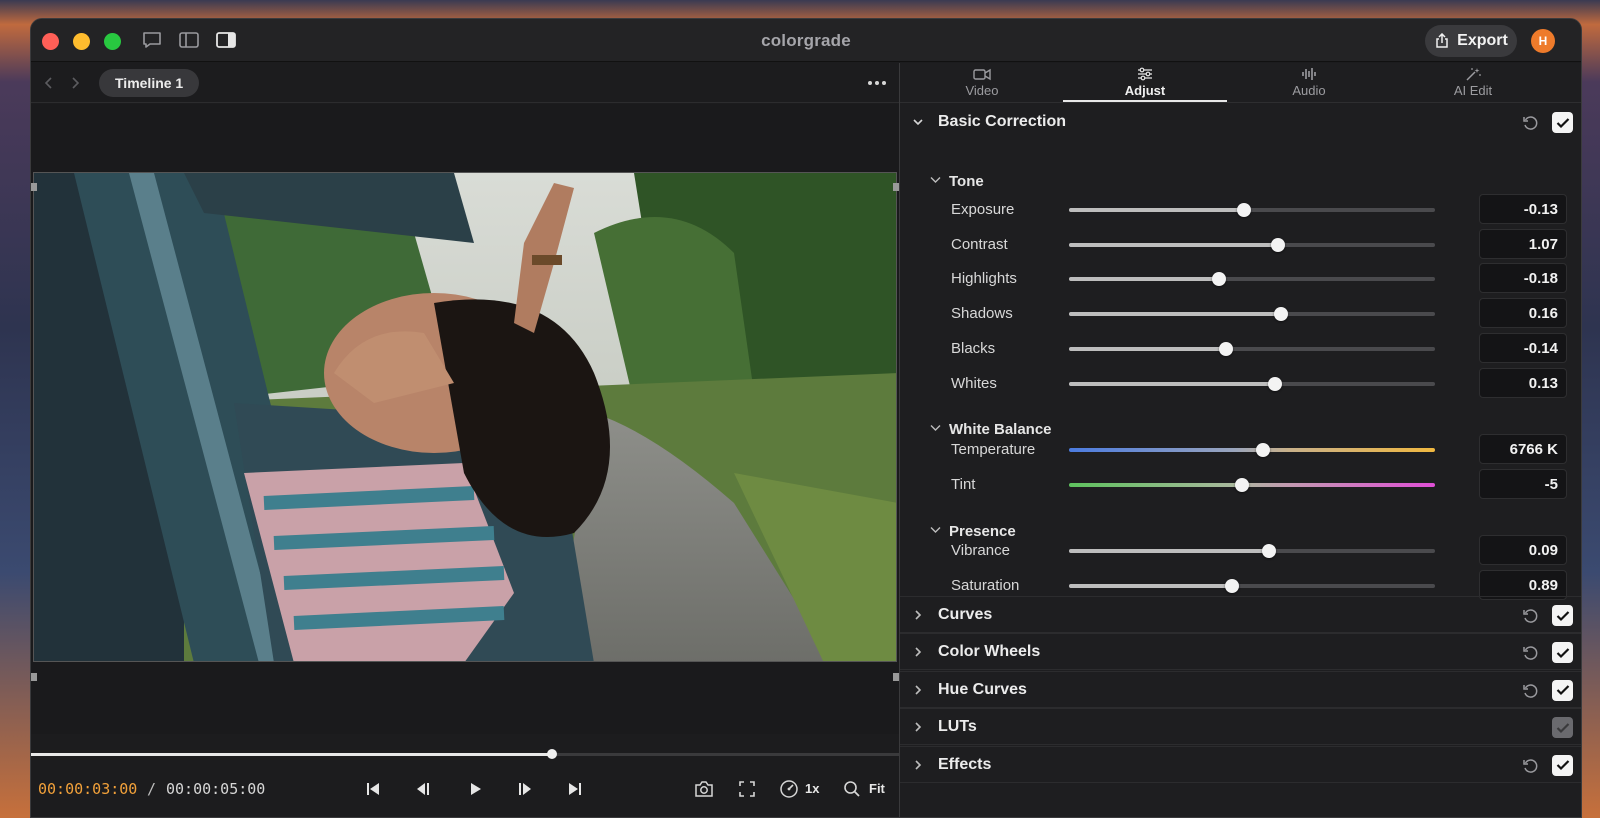 This screenshot has width=1600, height=818. What do you see at coordinates (1240, 689) in the screenshot?
I see `section-hue-curves: Hue Curves` at bounding box center [1240, 689].